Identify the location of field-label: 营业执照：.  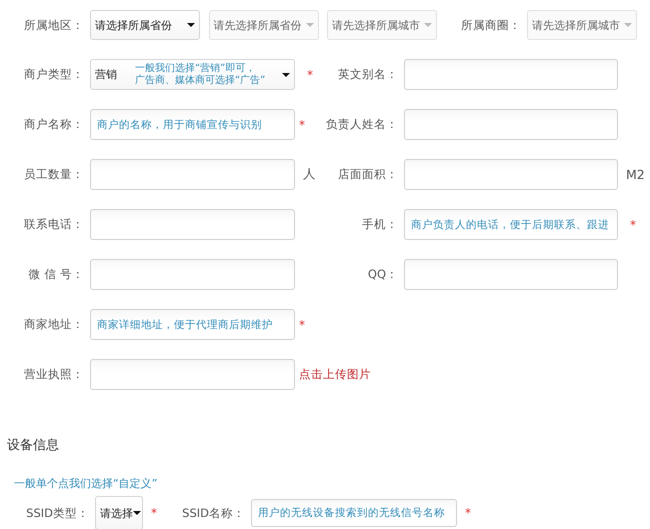
(54, 374).